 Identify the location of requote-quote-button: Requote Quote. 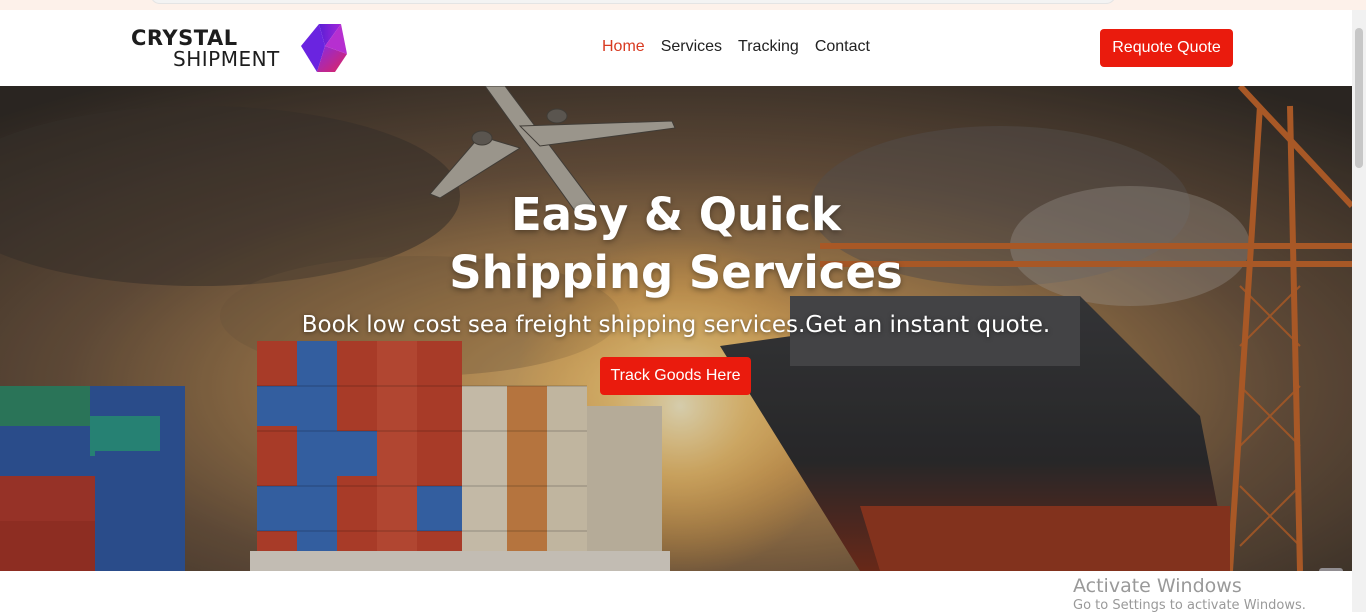
(1166, 48).